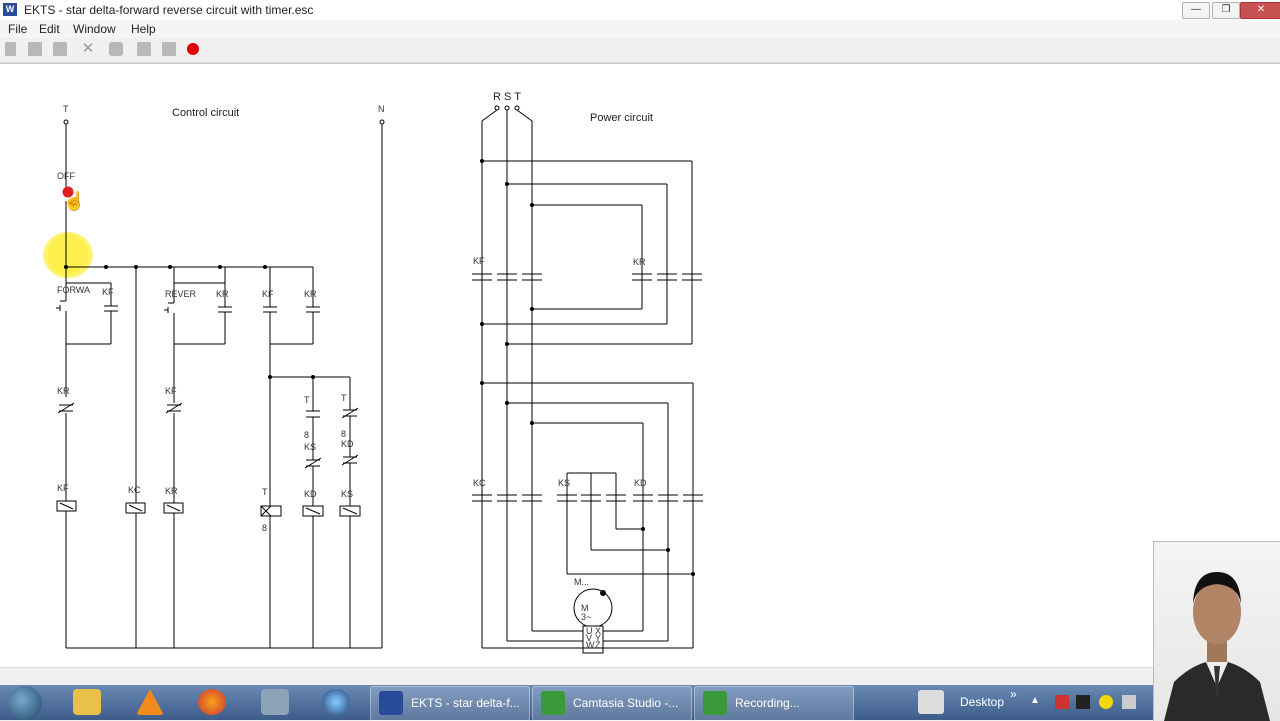  What do you see at coordinates (66, 122) in the screenshot?
I see `terminal-t` at bounding box center [66, 122].